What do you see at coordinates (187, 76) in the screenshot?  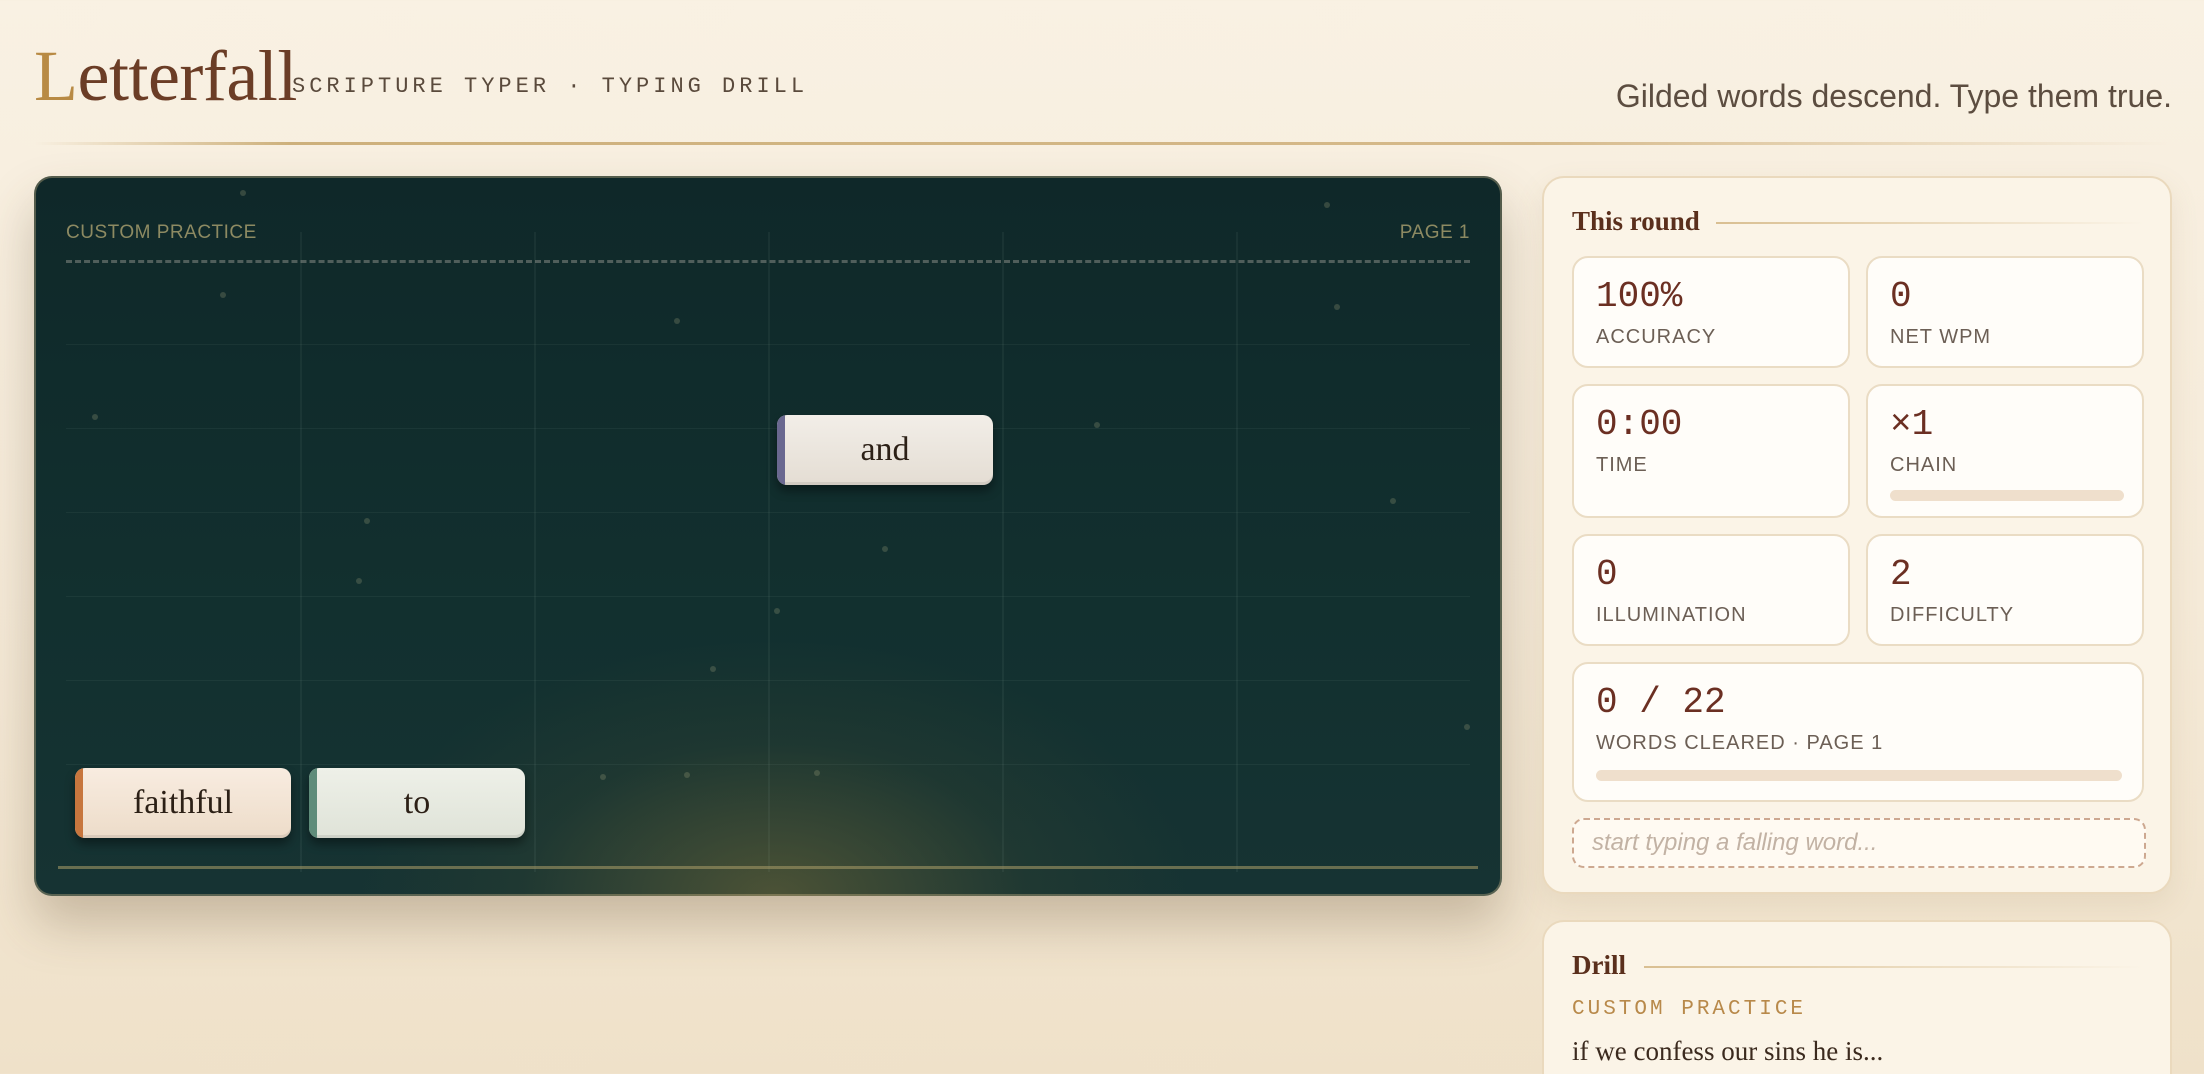 I see `app-title-rest: etterfall` at bounding box center [187, 76].